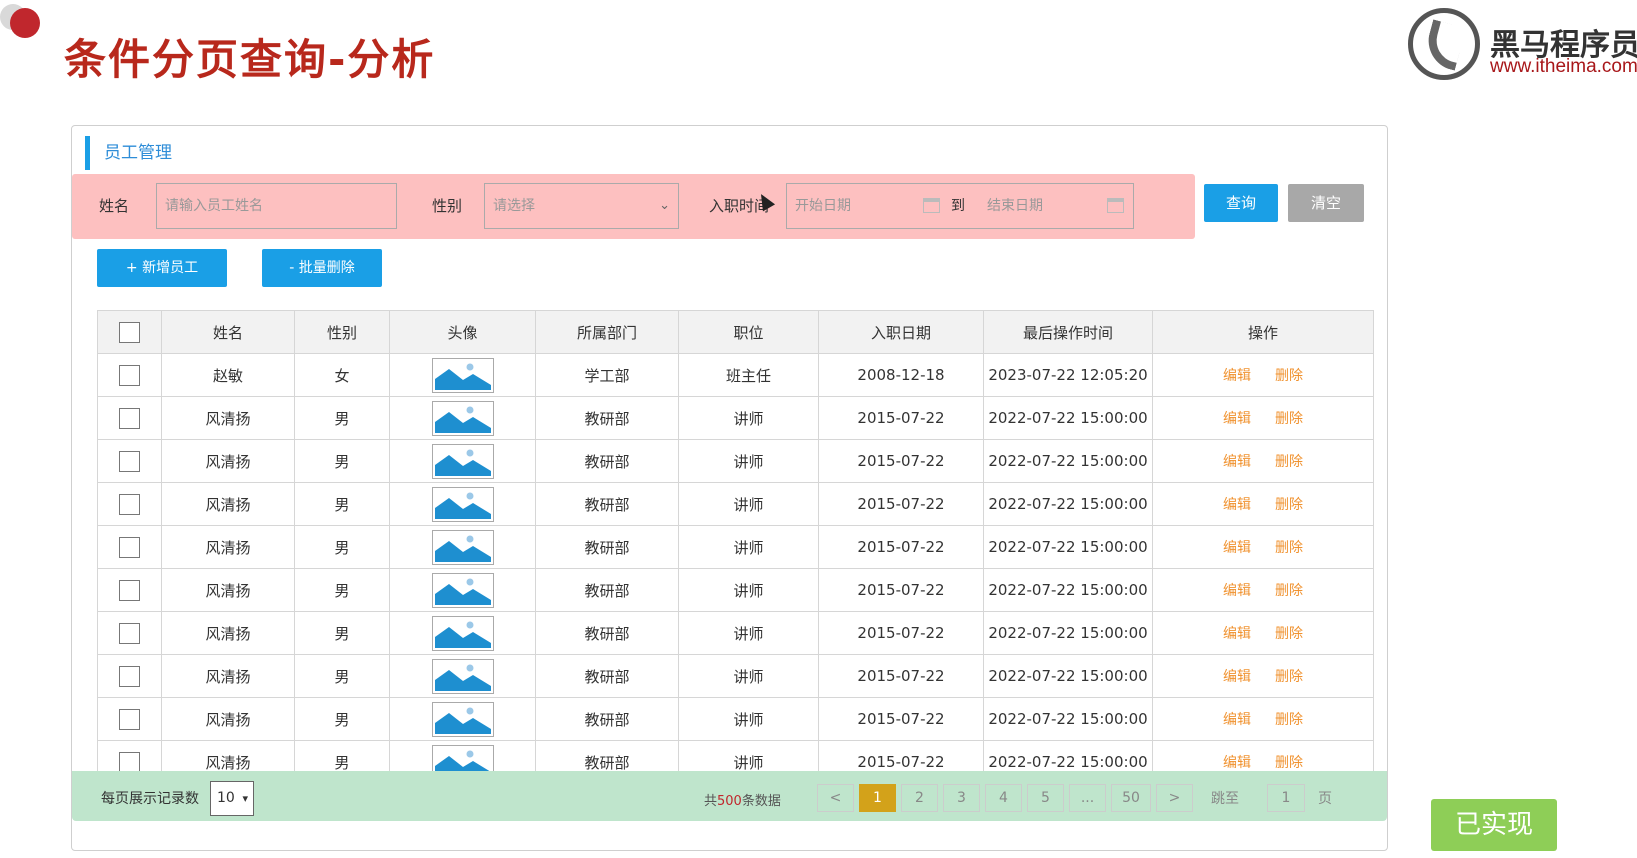 The image size is (1637, 858). I want to click on page-button-3: 3, so click(961, 798).